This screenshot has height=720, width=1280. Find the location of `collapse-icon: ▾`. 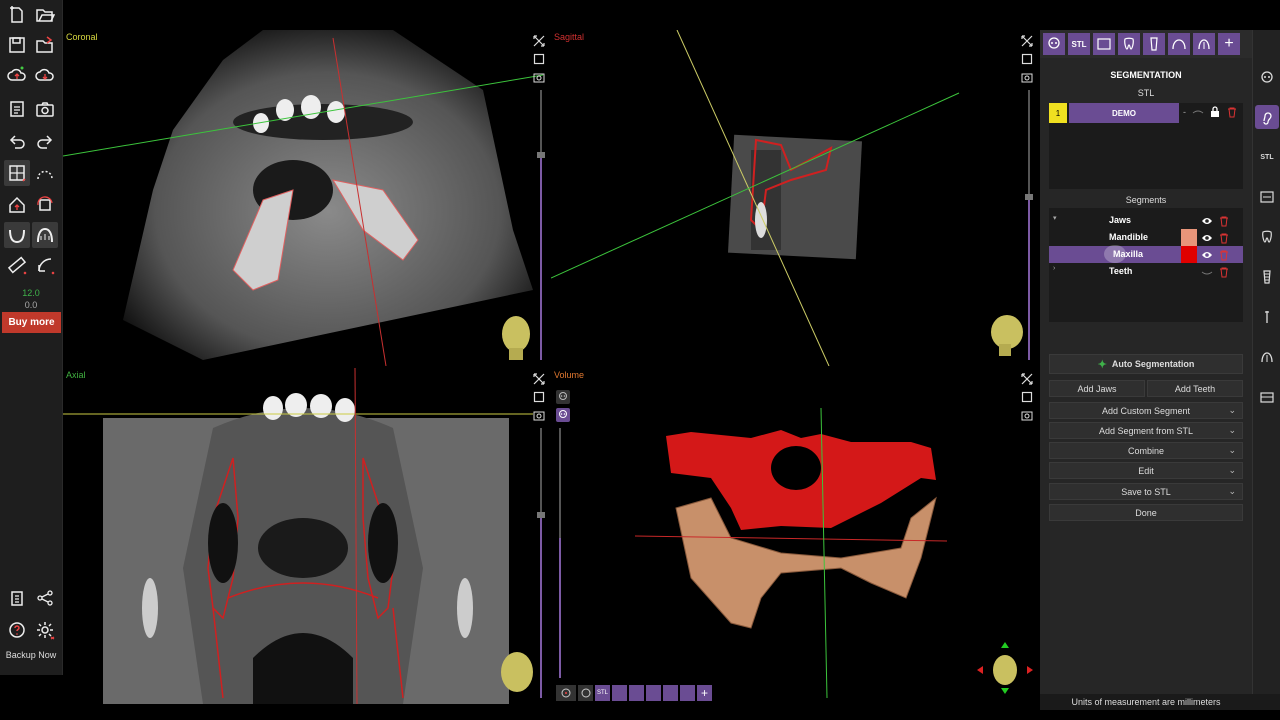

collapse-icon: ▾ is located at coordinates (1055, 218).